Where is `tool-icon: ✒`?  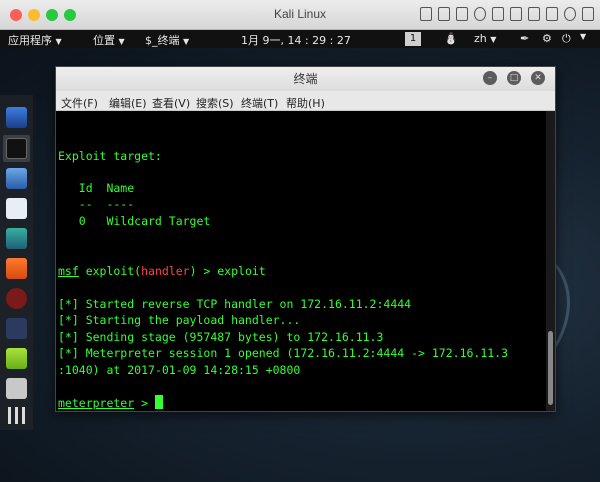 tool-icon: ✒ is located at coordinates (524, 38).